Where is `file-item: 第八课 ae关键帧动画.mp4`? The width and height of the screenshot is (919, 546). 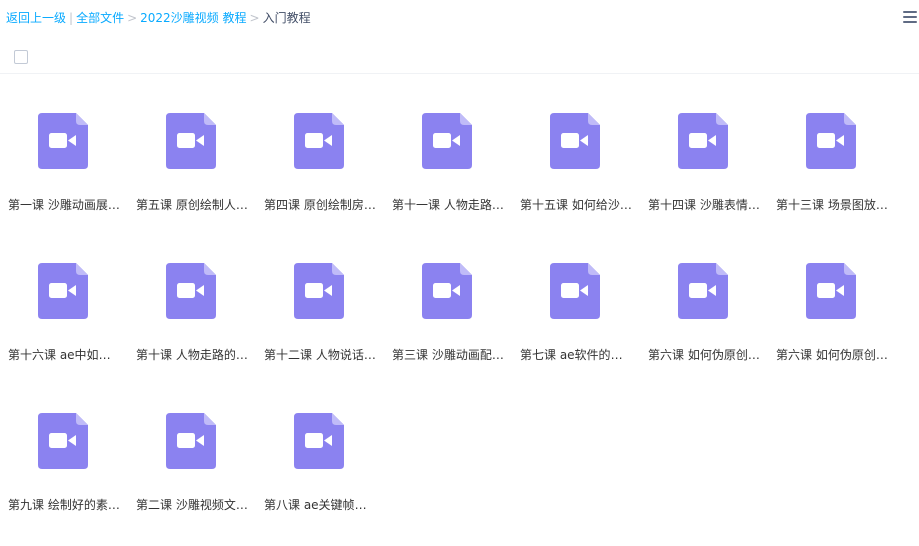 file-item: 第八课 ae关键帧动画.mp4 is located at coordinates (319, 450).